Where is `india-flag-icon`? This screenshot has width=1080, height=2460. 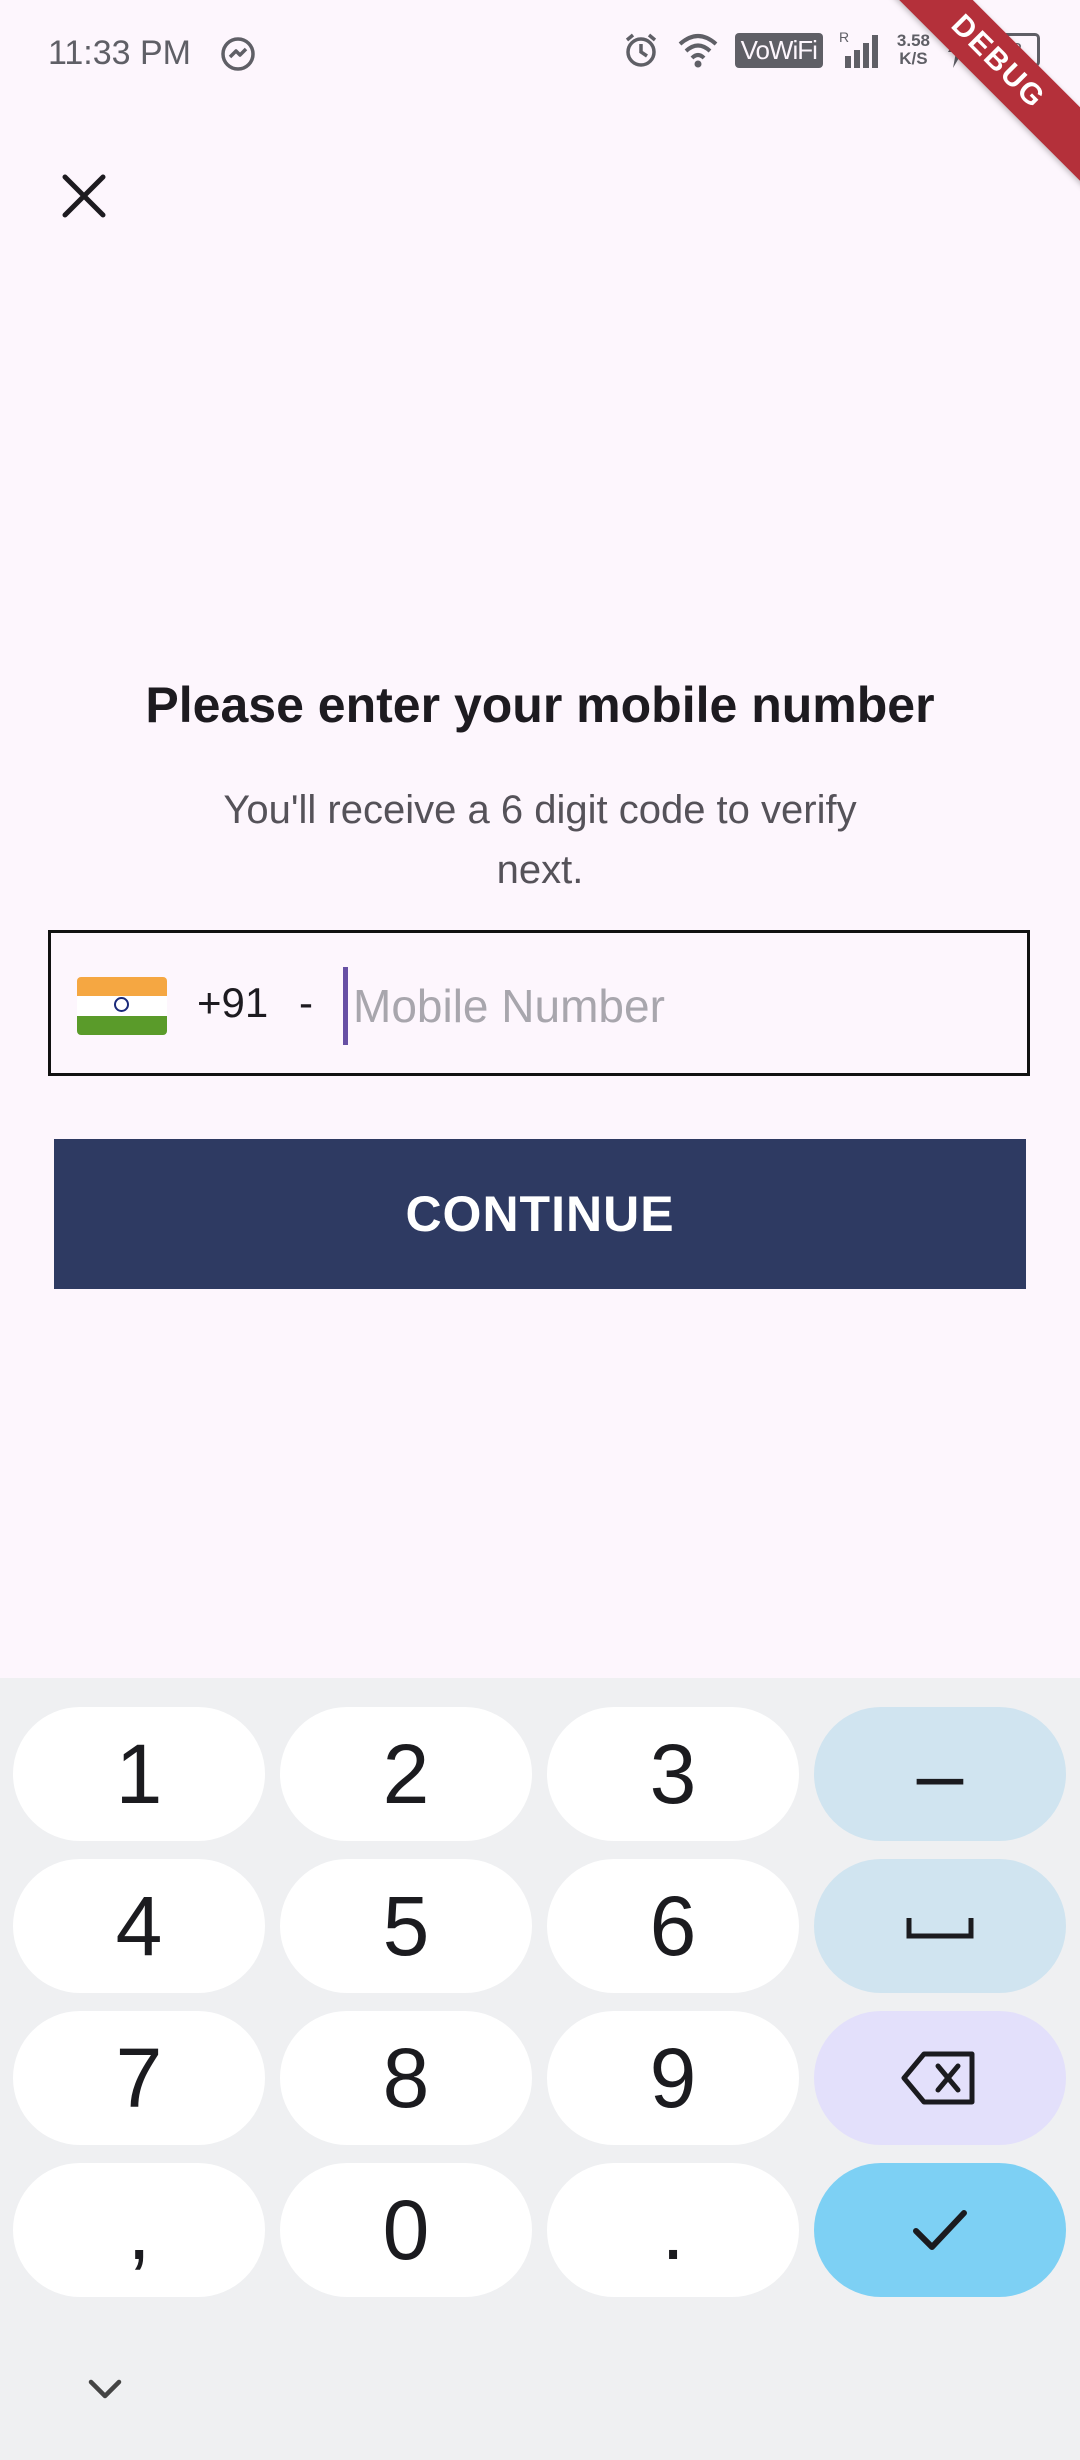 india-flag-icon is located at coordinates (122, 1006).